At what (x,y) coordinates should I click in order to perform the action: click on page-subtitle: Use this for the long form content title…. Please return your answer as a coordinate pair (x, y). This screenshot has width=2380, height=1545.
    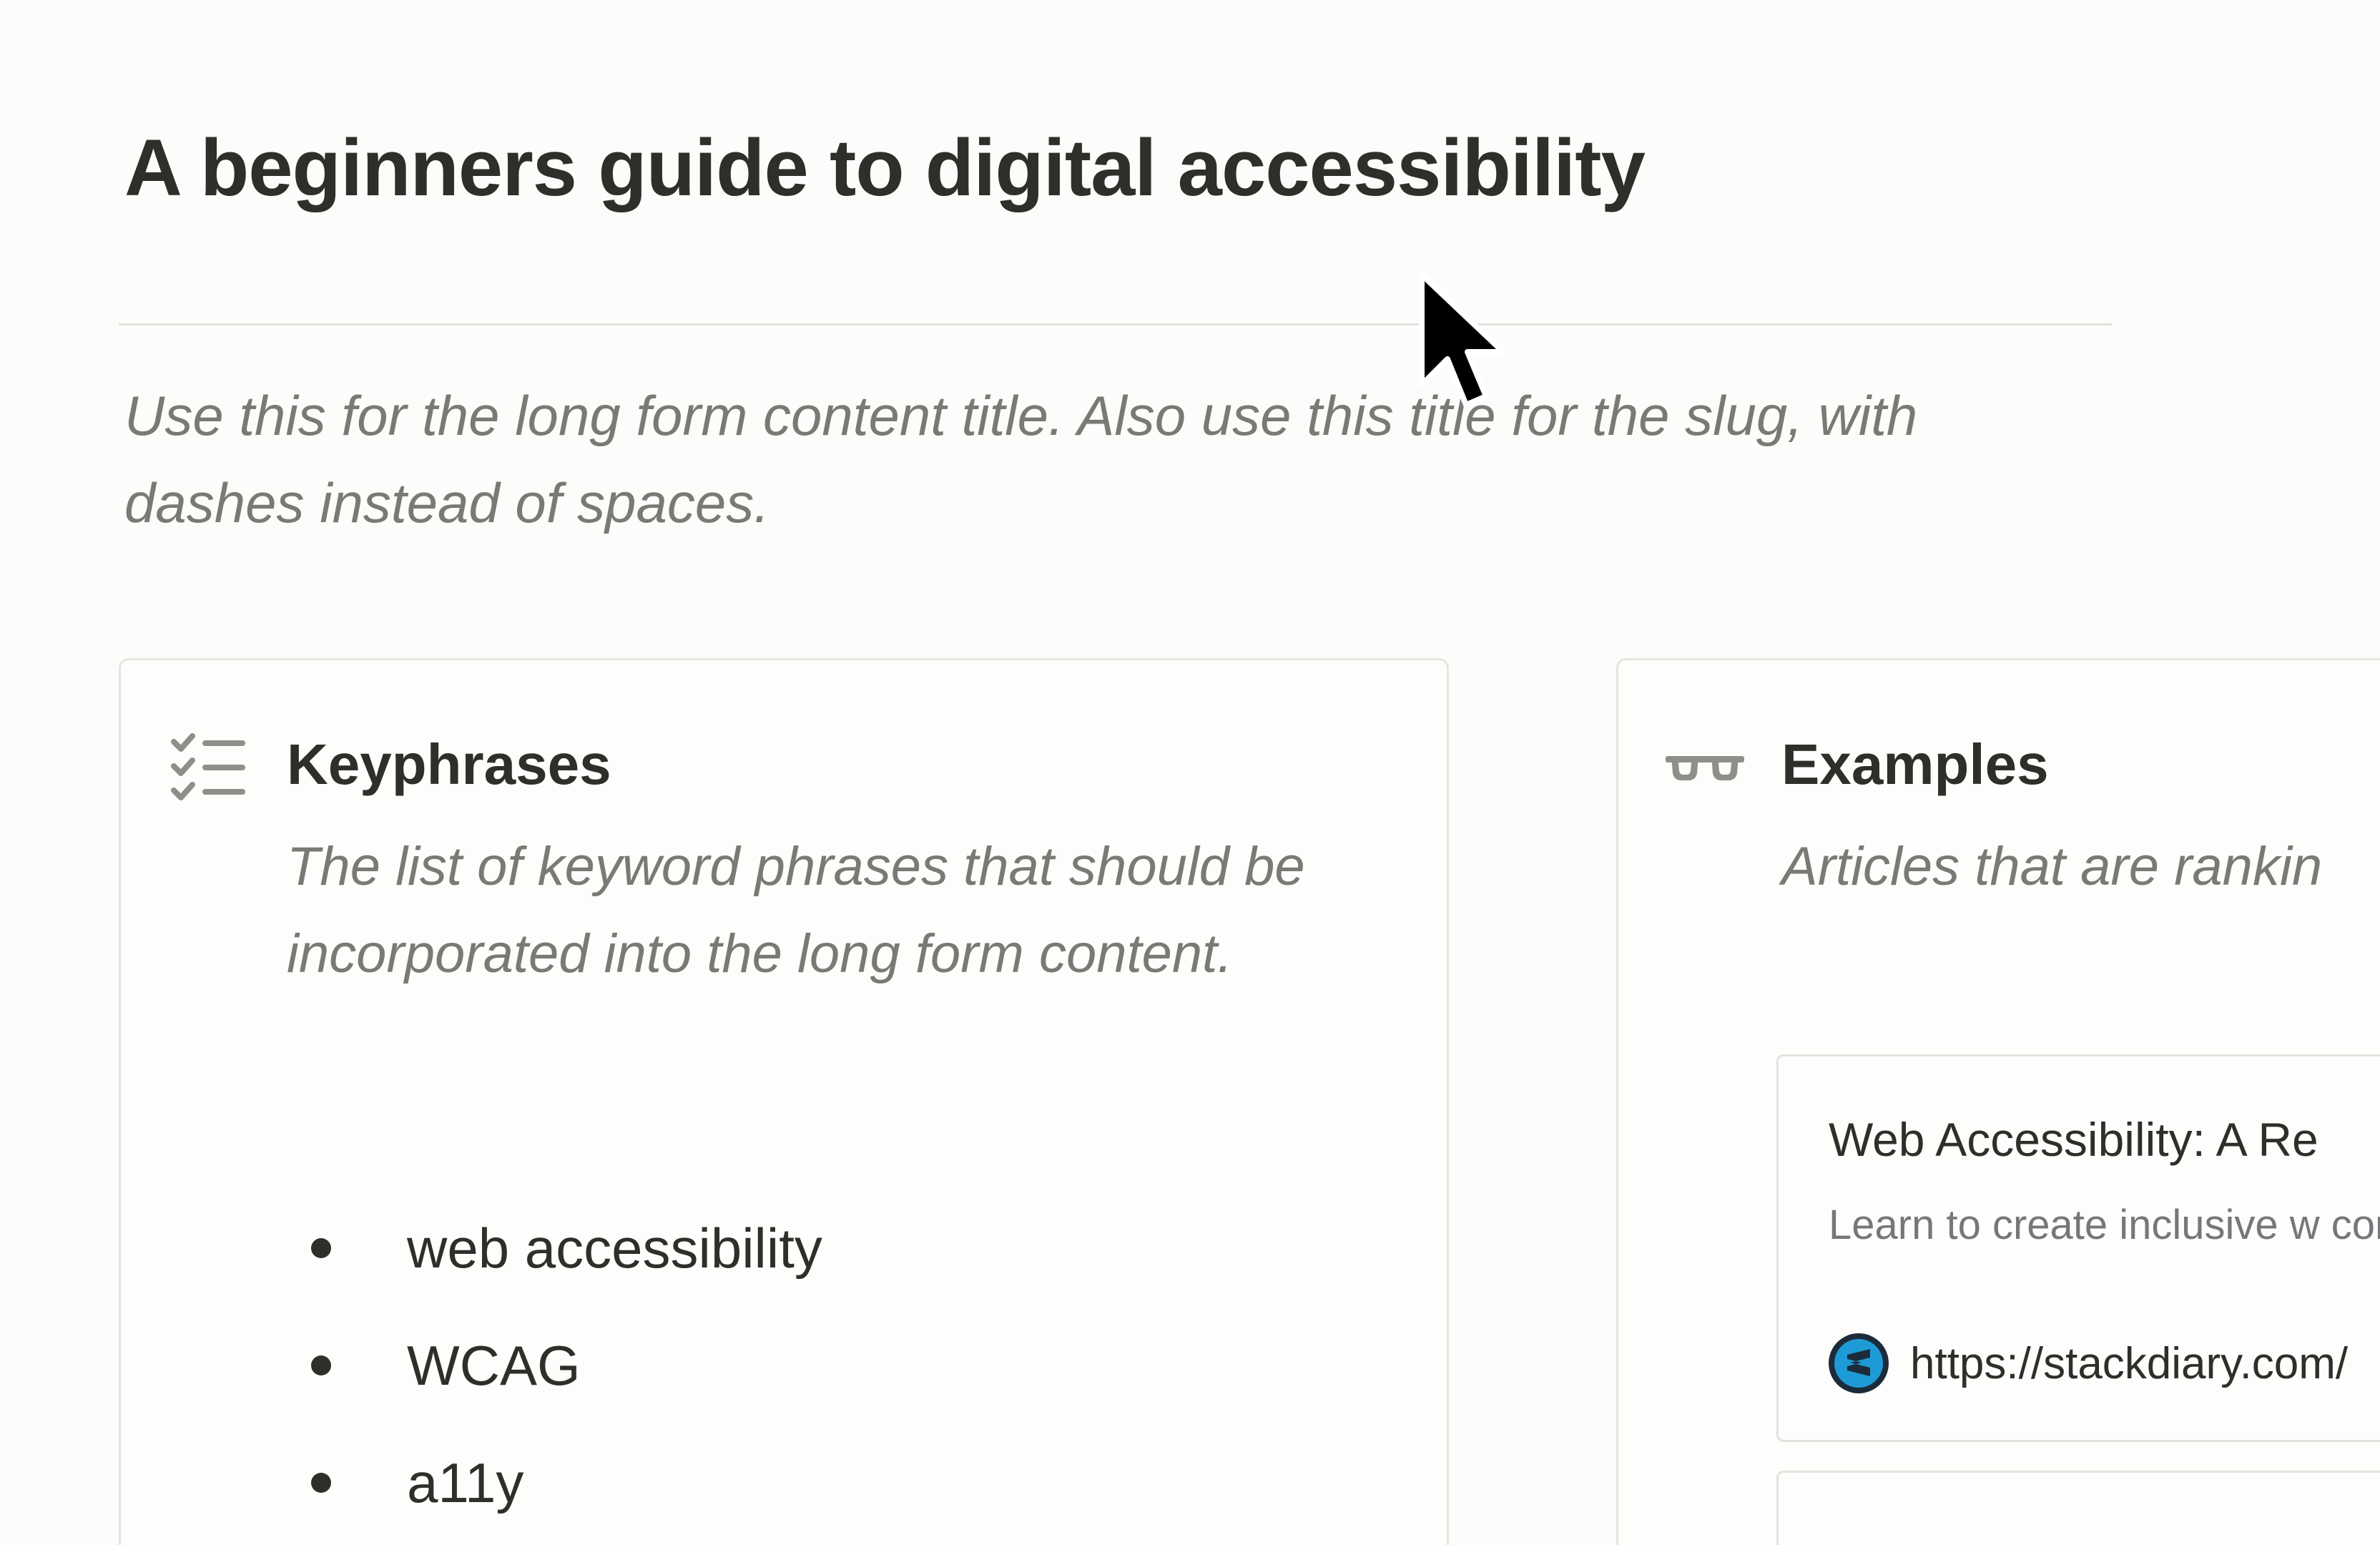
    Looking at the image, I should click on (1118, 459).